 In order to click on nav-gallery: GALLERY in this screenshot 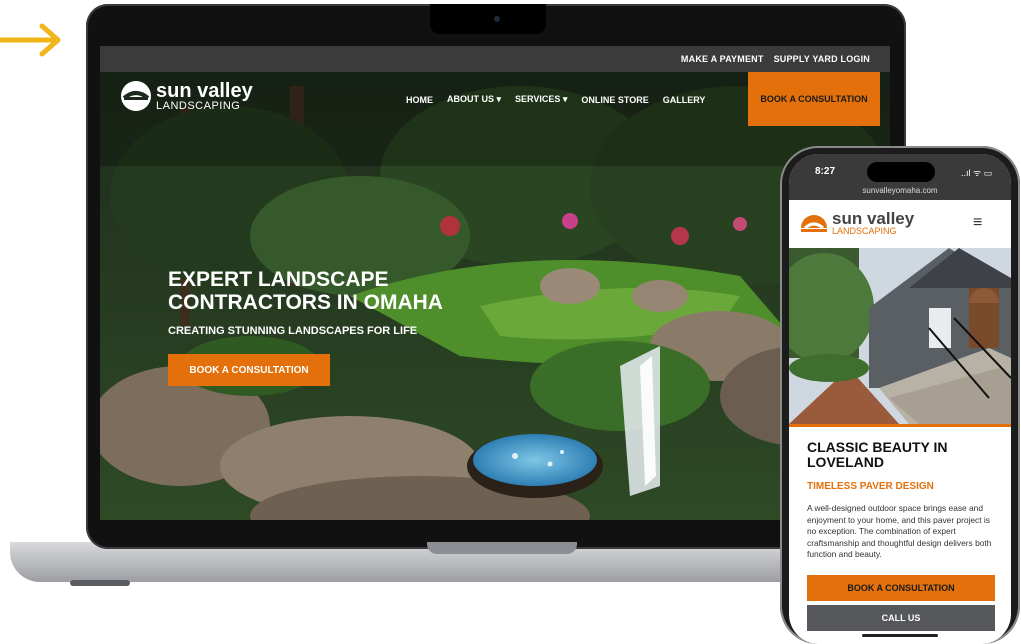, I will do `click(684, 100)`.